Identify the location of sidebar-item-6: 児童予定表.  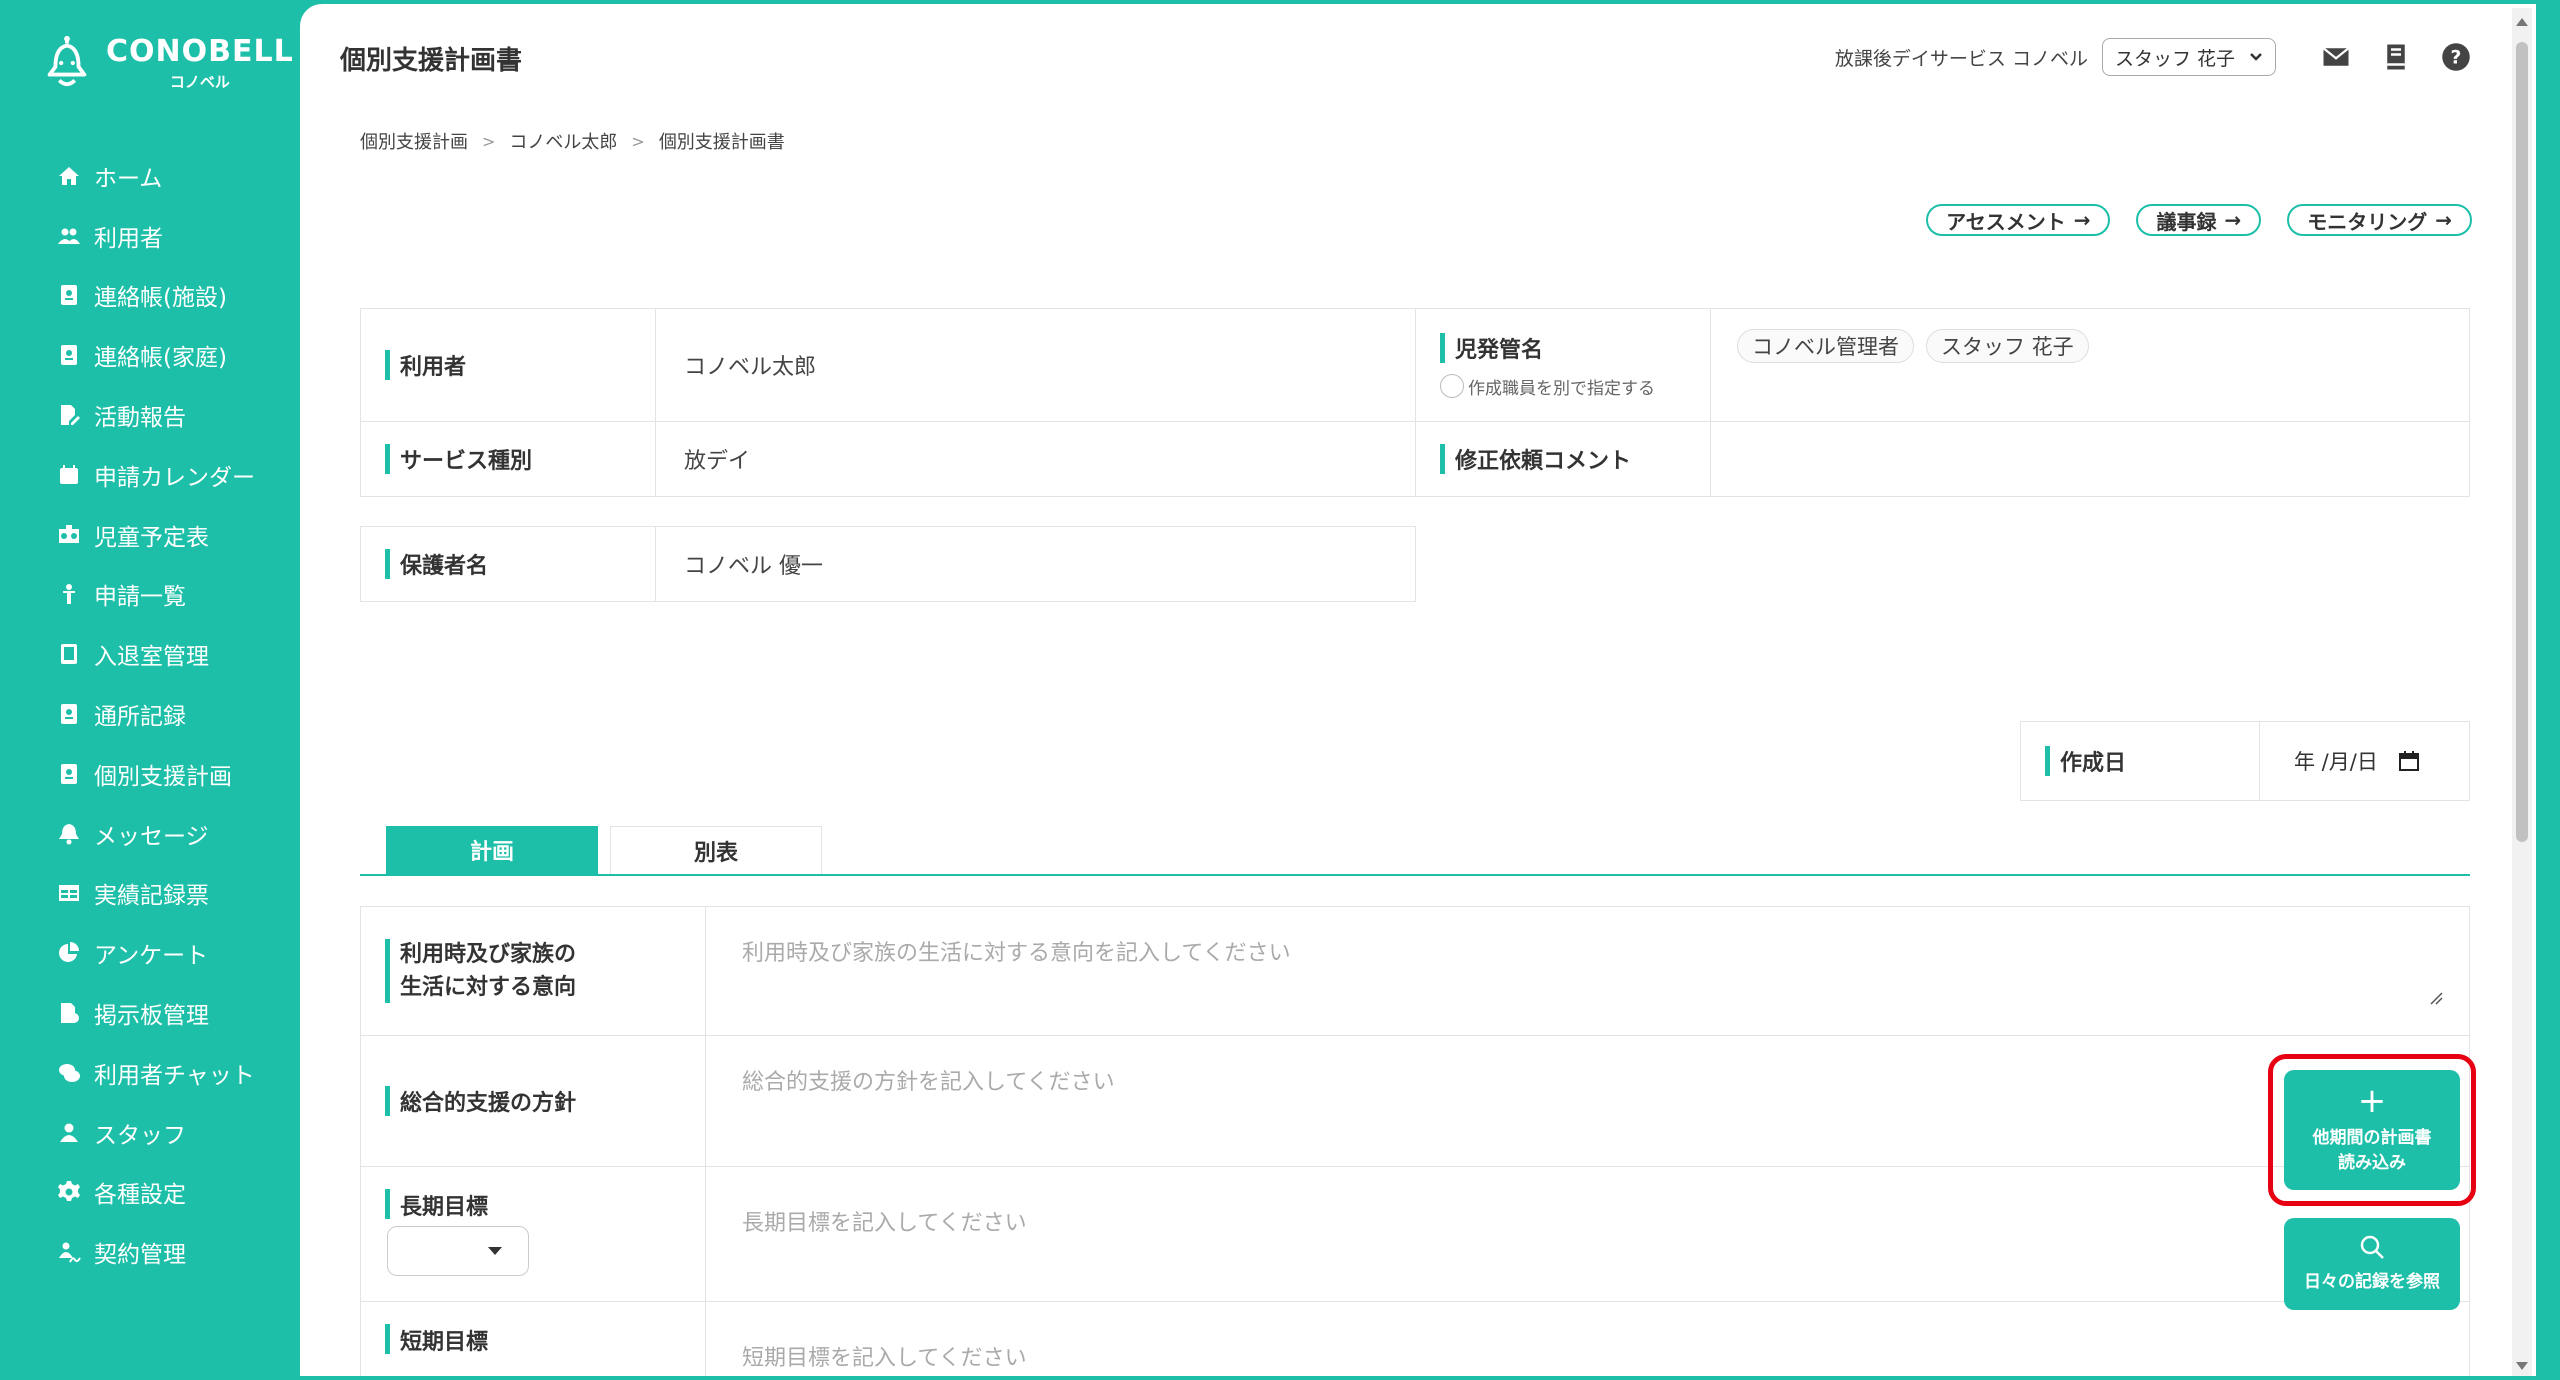
(150, 535).